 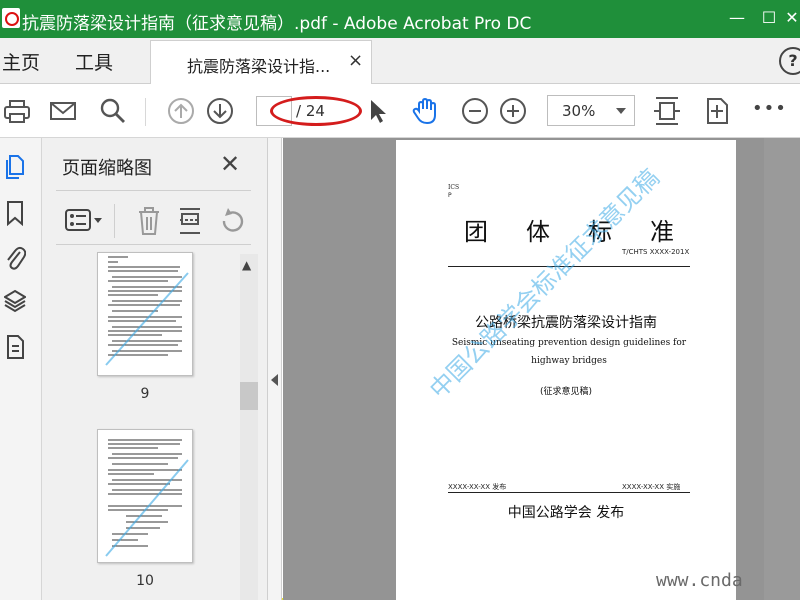 What do you see at coordinates (769, 18) in the screenshot?
I see `maximize-button: ☐` at bounding box center [769, 18].